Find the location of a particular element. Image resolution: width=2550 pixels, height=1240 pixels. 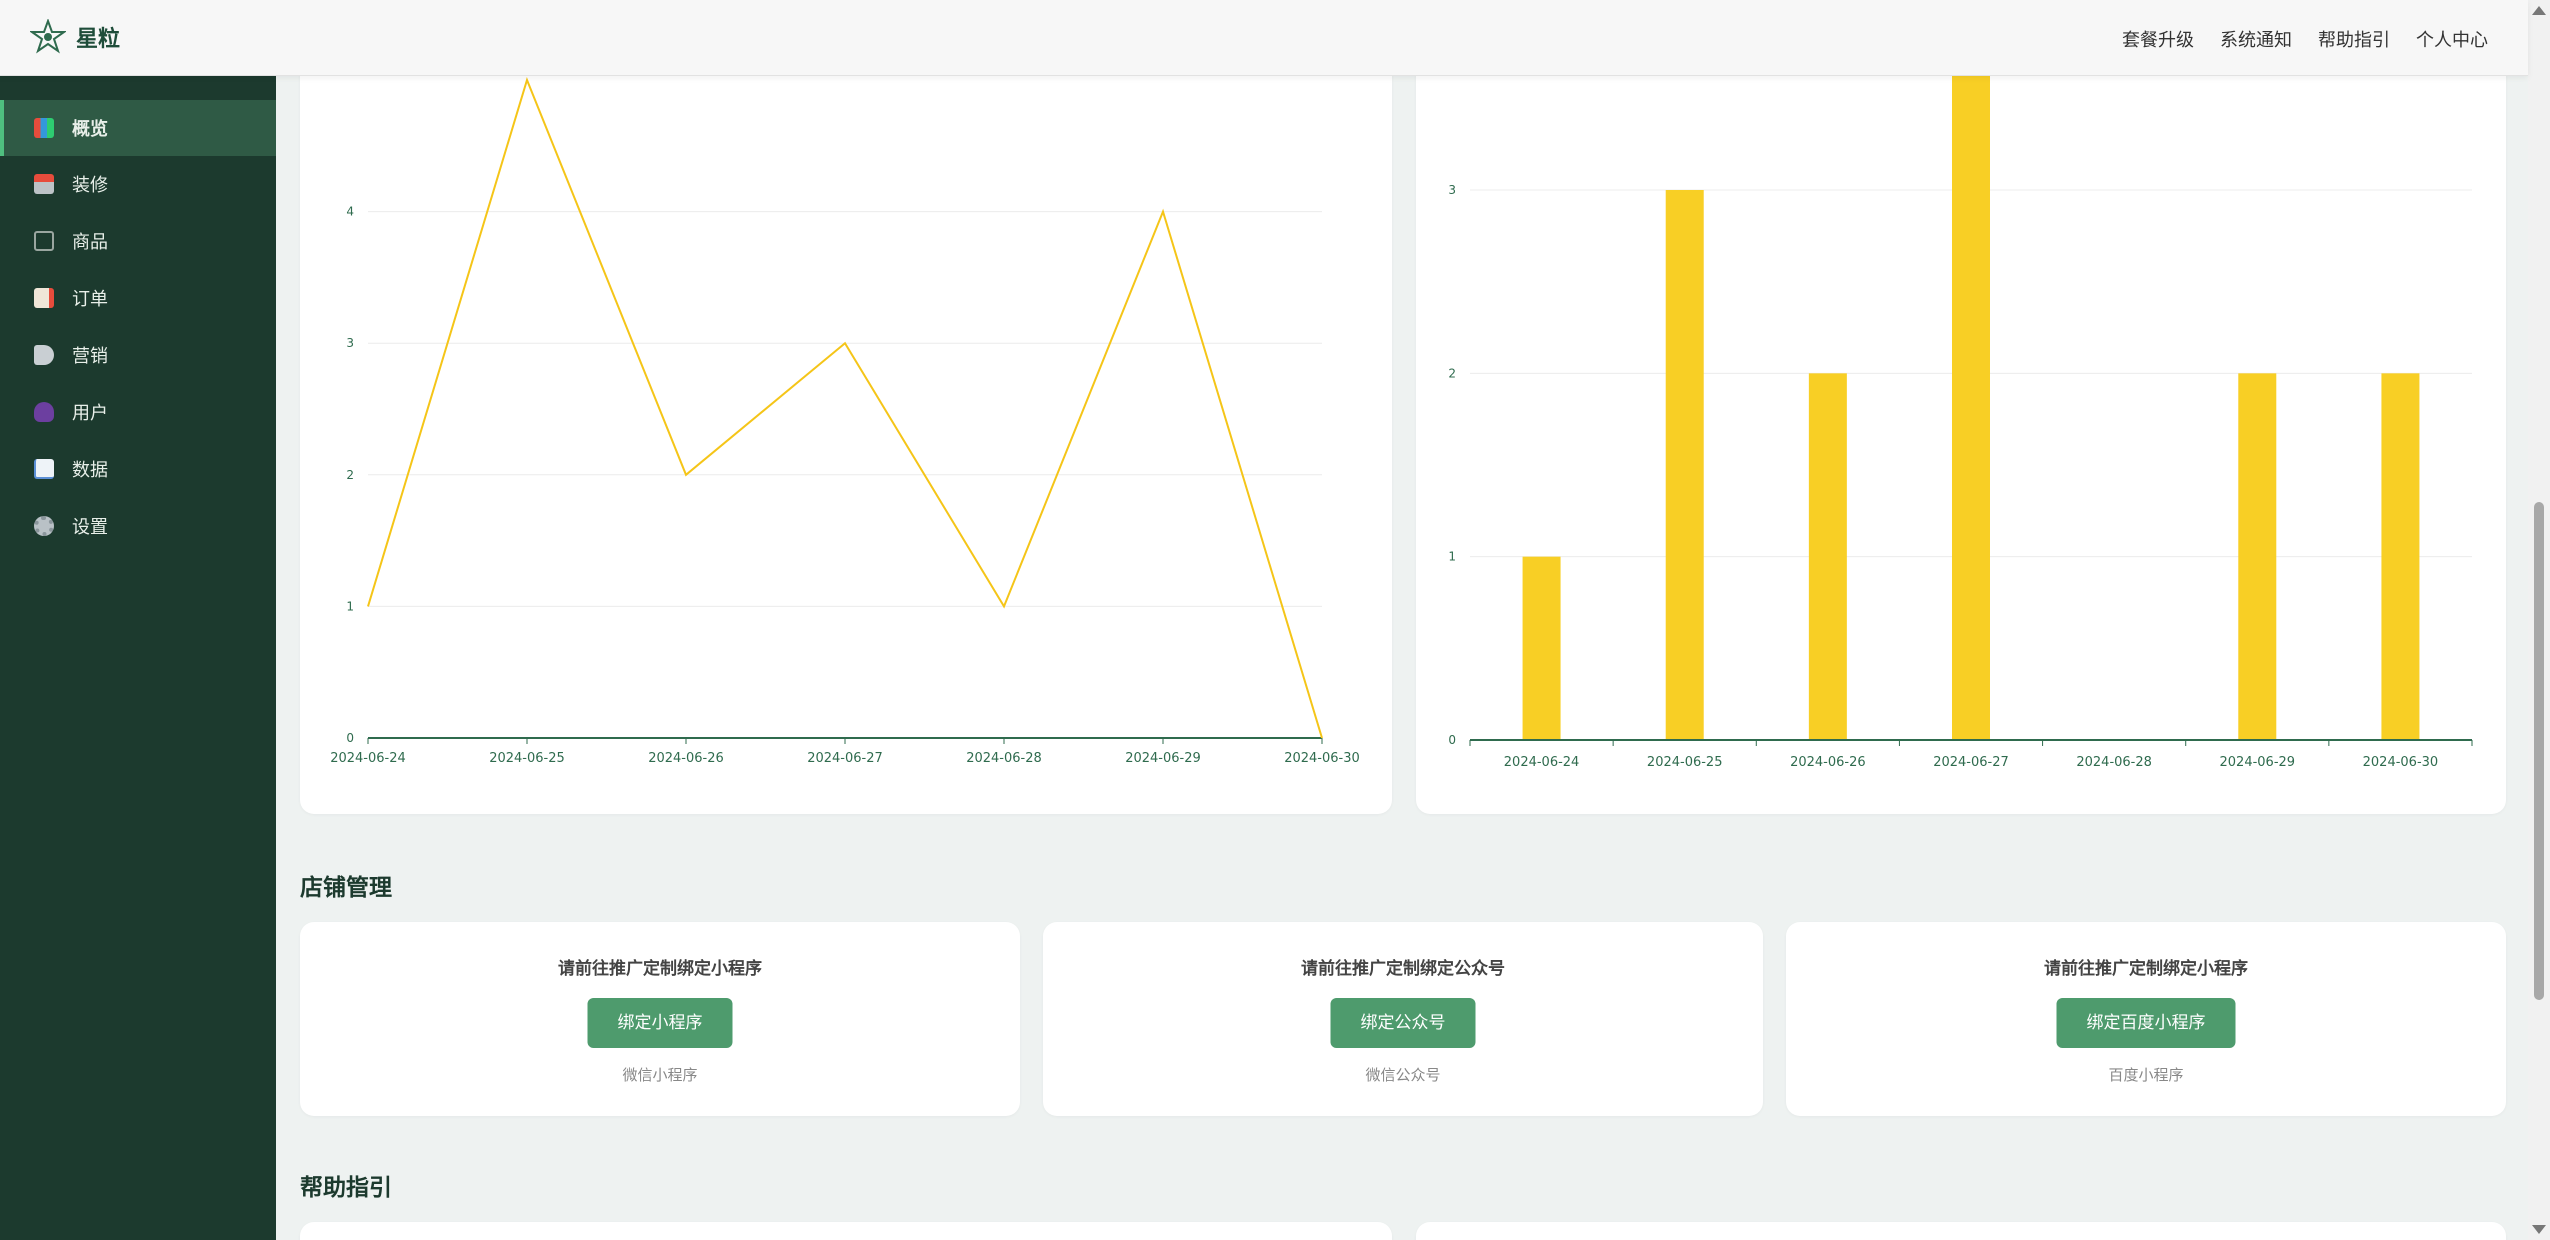

brand: 星粒 is located at coordinates (75, 37).